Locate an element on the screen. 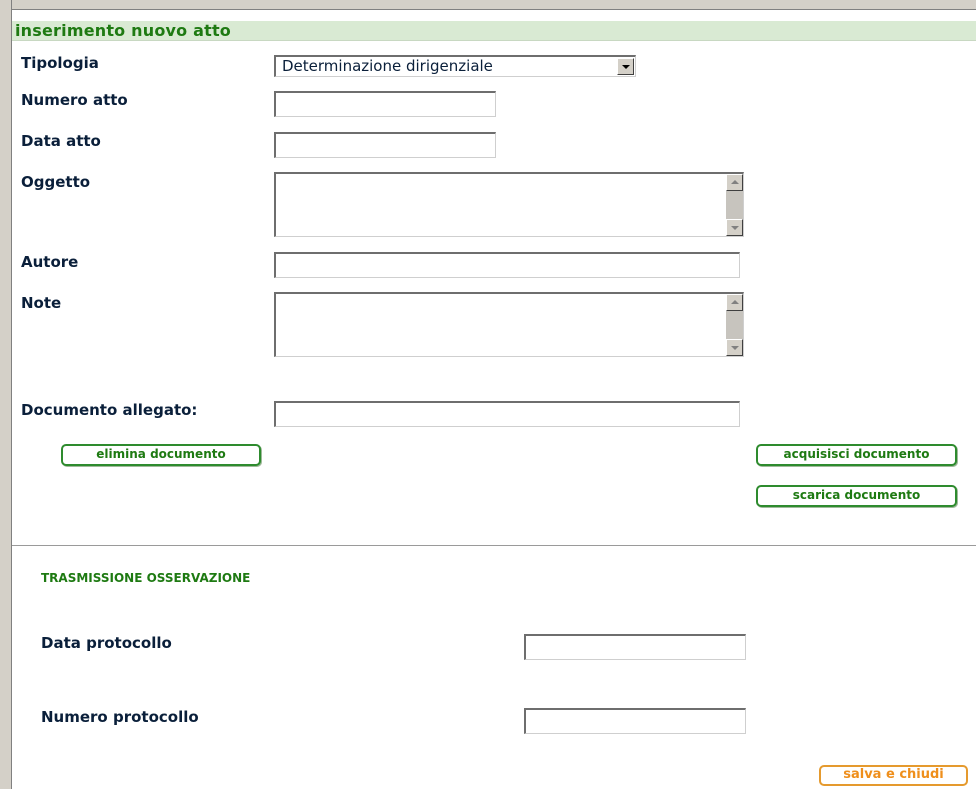 The image size is (976, 789). page-title: inserimento nuovo atto is located at coordinates (494, 31).